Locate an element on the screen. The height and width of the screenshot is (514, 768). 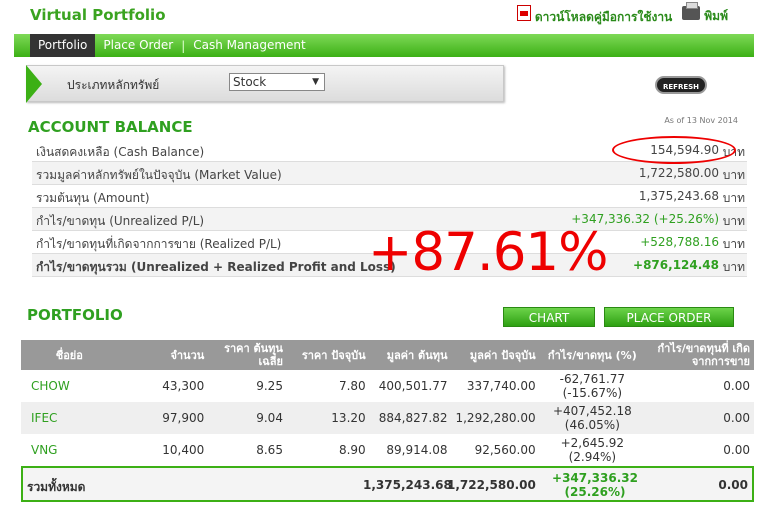
tab-portfolio: Portfolio is located at coordinates (63, 45).